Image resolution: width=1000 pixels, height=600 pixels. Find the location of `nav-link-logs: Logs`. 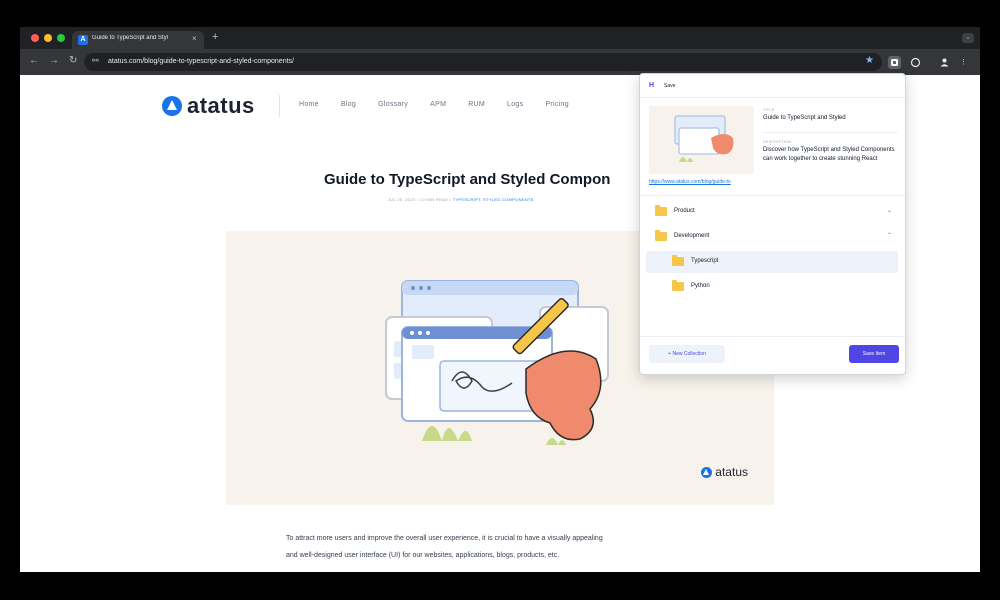

nav-link-logs: Logs is located at coordinates (515, 104).